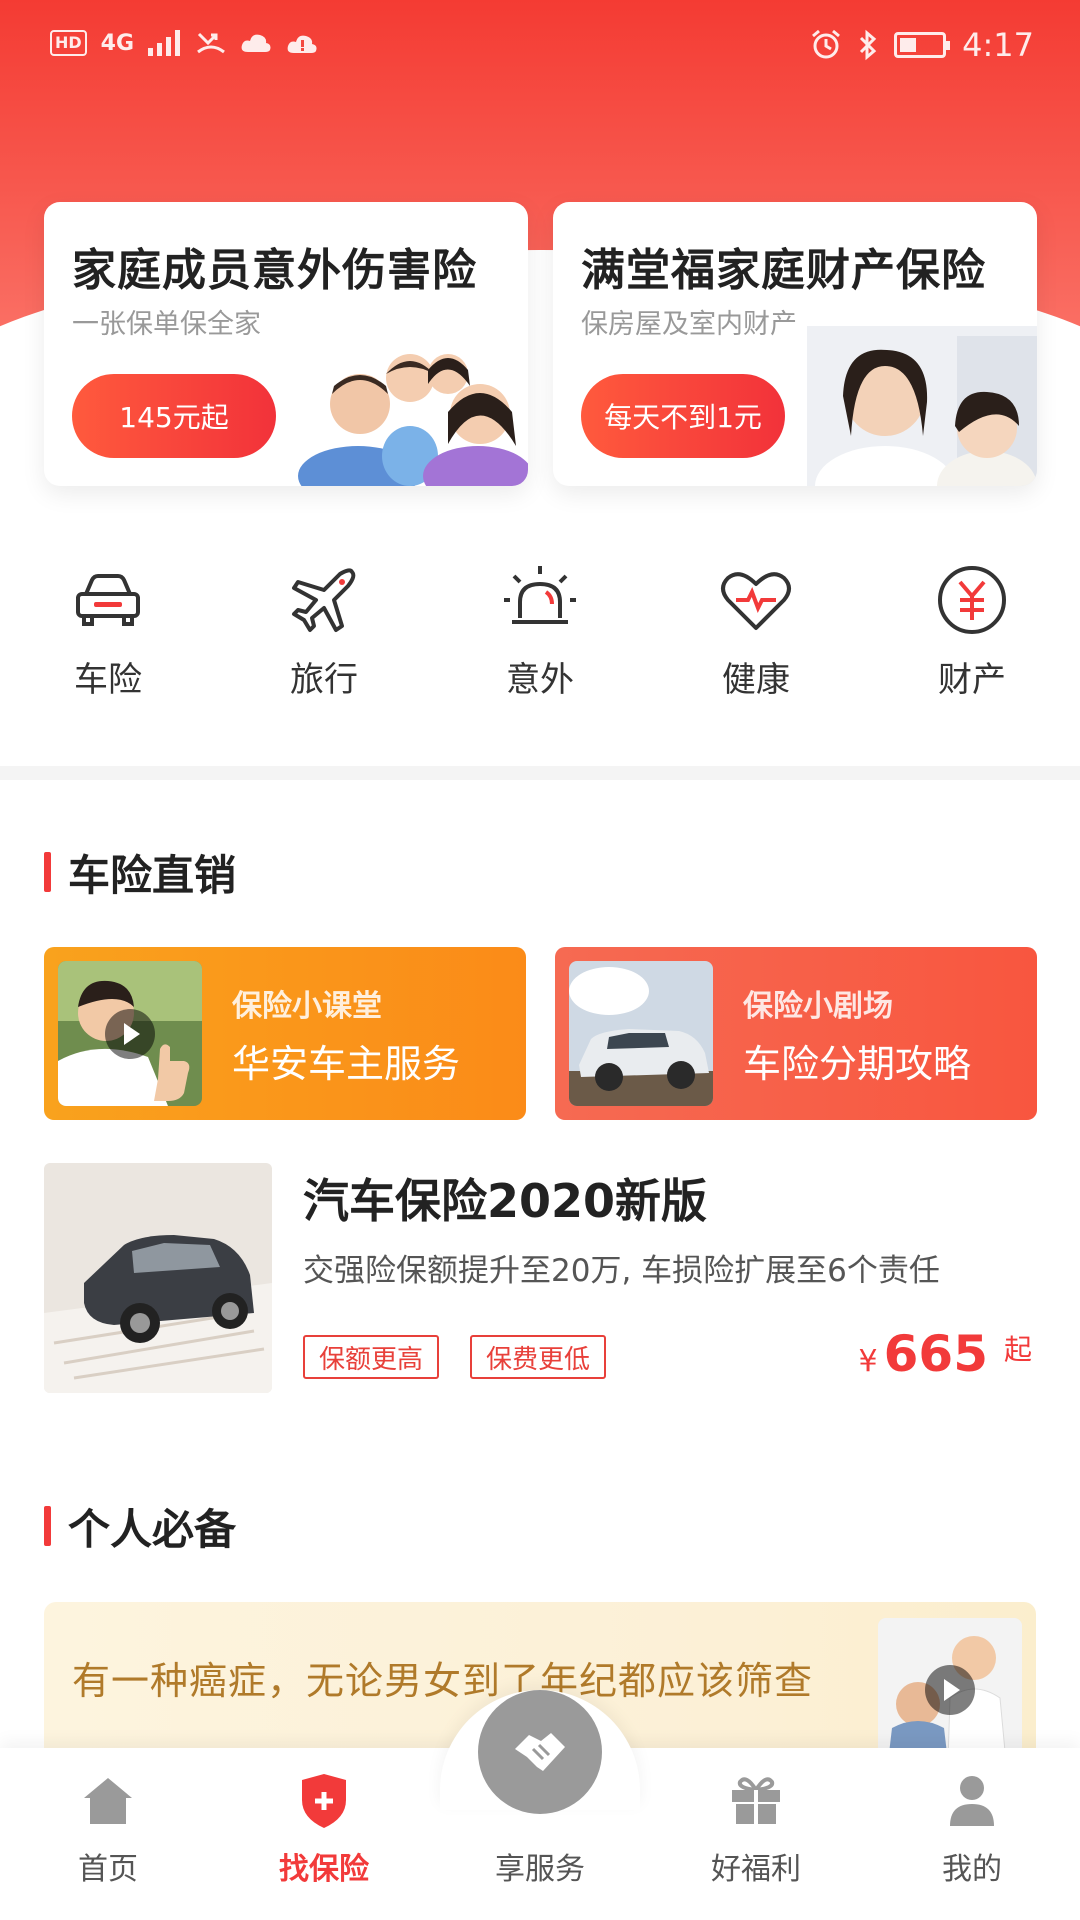 The image size is (1080, 1920). What do you see at coordinates (972, 680) in the screenshot?
I see `category-label: 财产` at bounding box center [972, 680].